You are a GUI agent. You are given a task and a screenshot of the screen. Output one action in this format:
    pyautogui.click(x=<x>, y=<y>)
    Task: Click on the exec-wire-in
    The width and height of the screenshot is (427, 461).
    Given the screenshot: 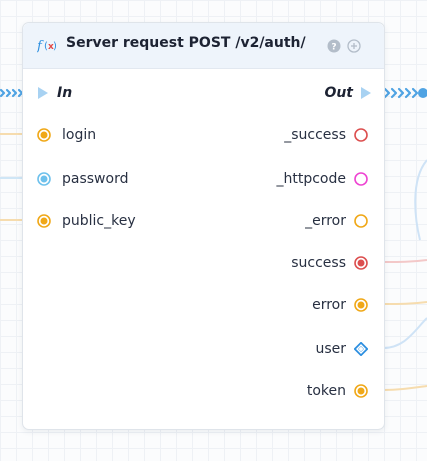 What is the action you would take?
    pyautogui.click(x=12, y=93)
    